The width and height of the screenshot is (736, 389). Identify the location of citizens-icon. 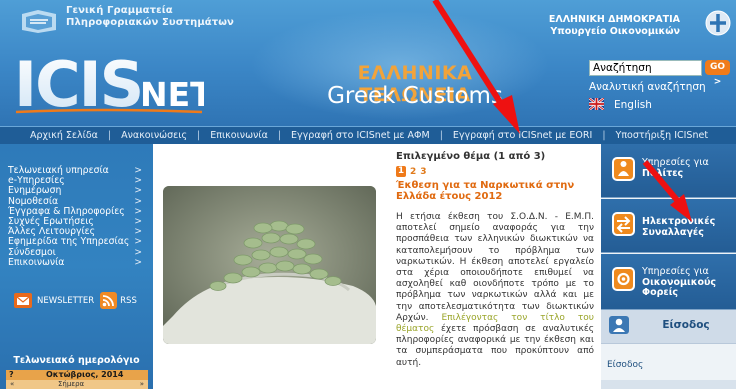
(623, 169).